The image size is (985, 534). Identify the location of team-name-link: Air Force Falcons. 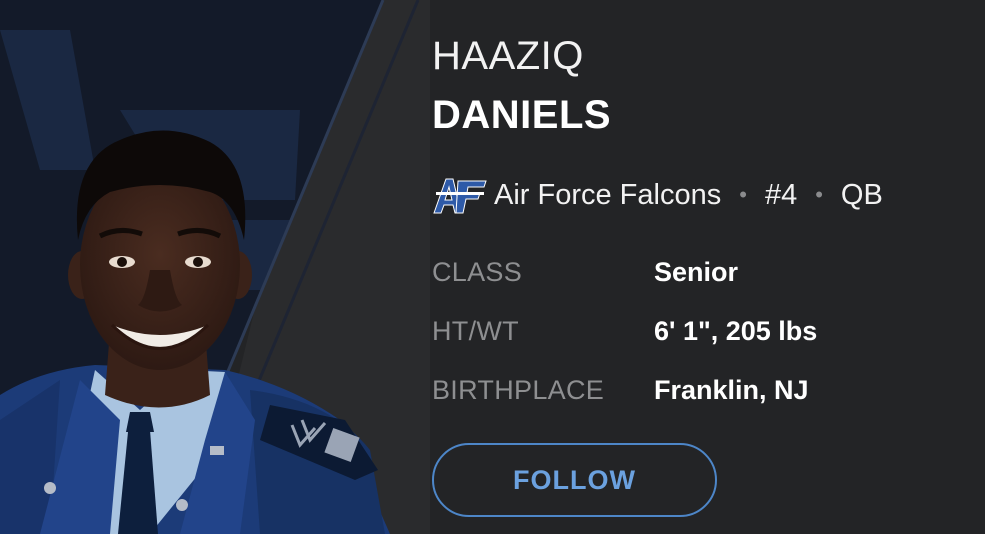
(607, 195).